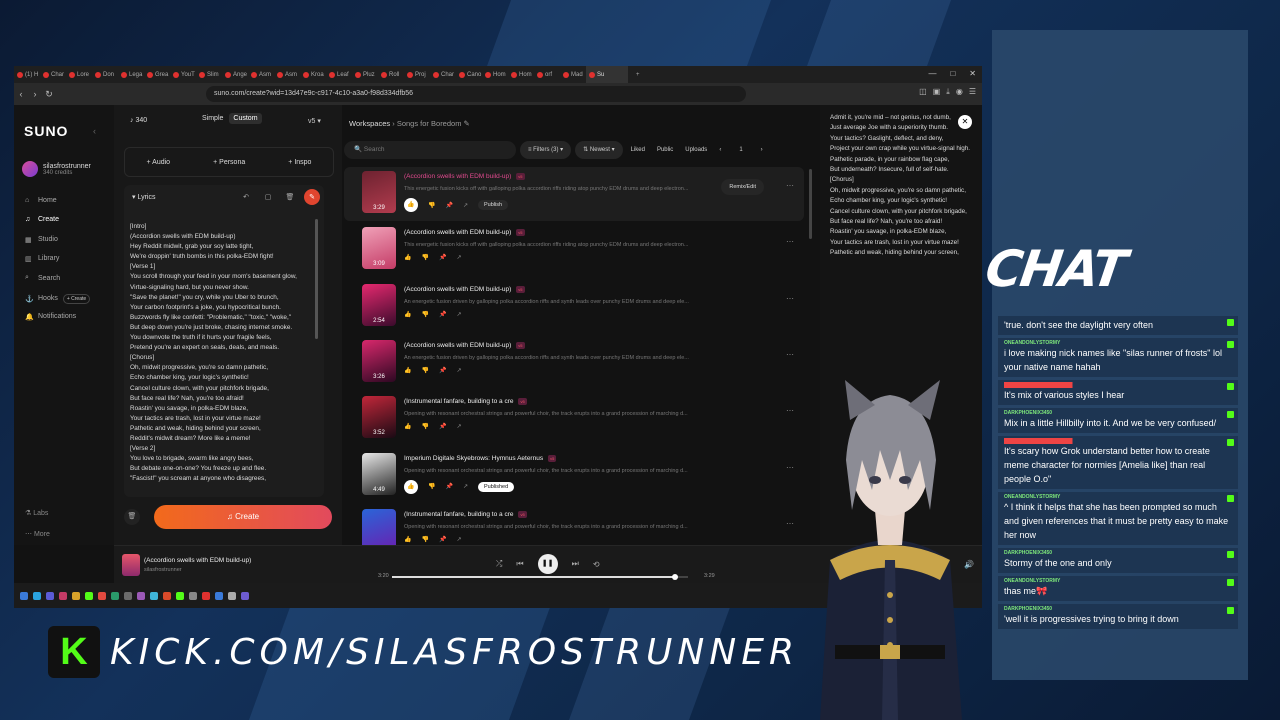 The width and height of the screenshot is (1280, 720). What do you see at coordinates (546, 150) in the screenshot?
I see `filters-button: ≡ Filters (3) ▾` at bounding box center [546, 150].